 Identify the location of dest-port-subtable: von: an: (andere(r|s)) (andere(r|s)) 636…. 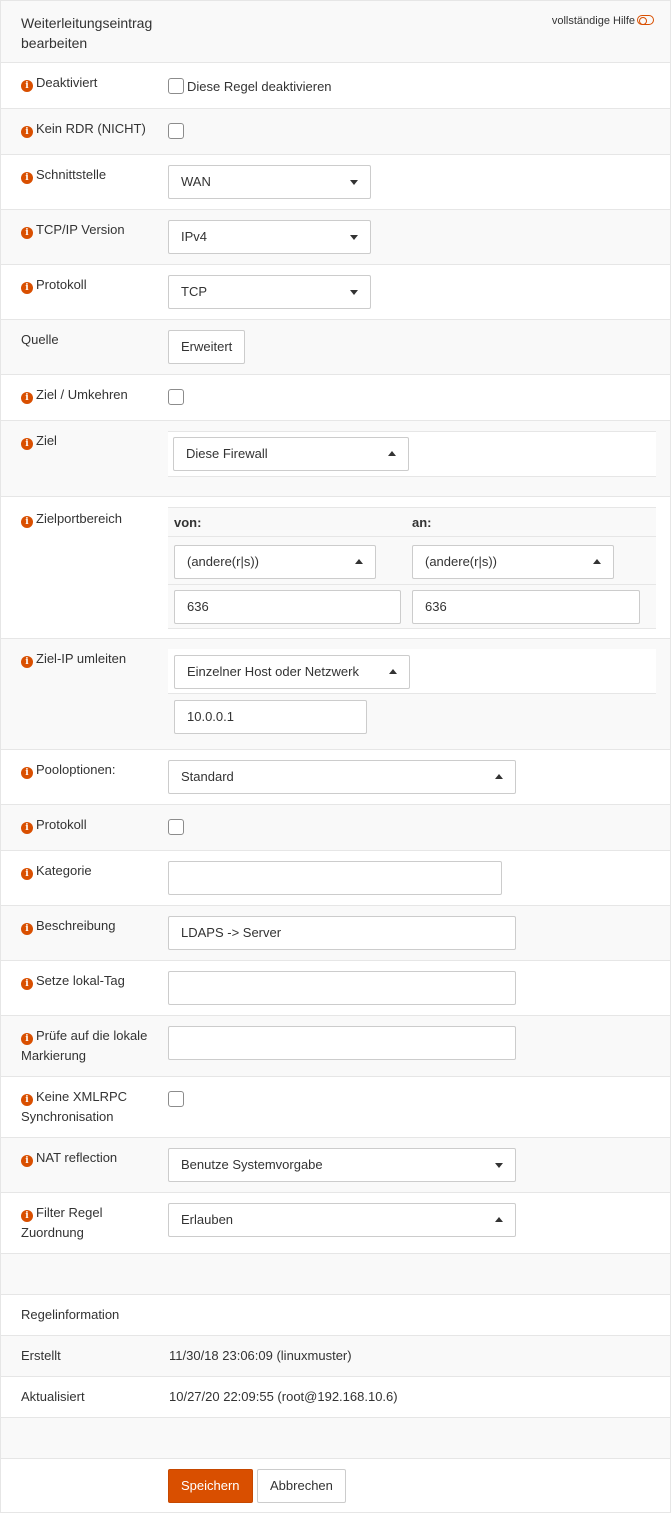
(412, 568).